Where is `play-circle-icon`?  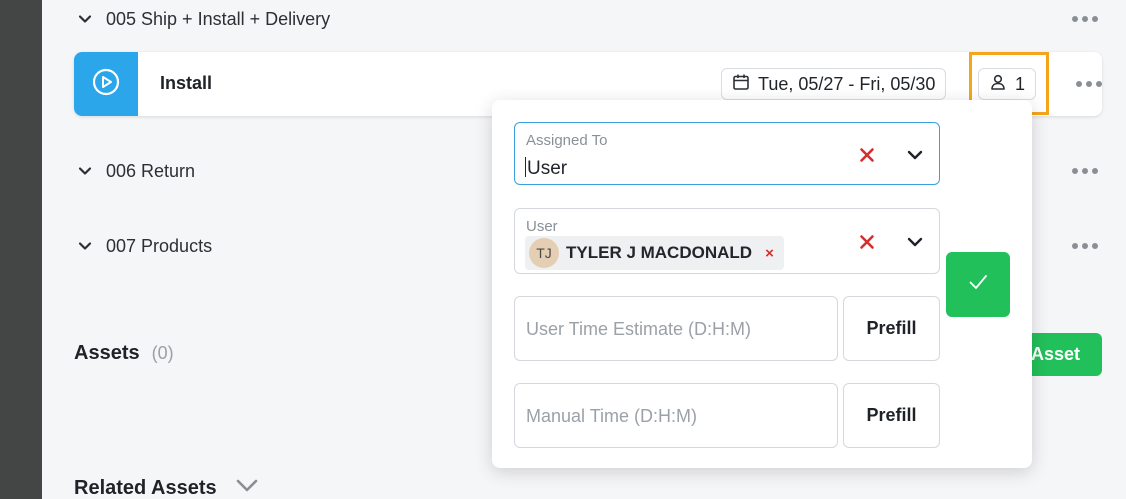
play-circle-icon is located at coordinates (106, 84).